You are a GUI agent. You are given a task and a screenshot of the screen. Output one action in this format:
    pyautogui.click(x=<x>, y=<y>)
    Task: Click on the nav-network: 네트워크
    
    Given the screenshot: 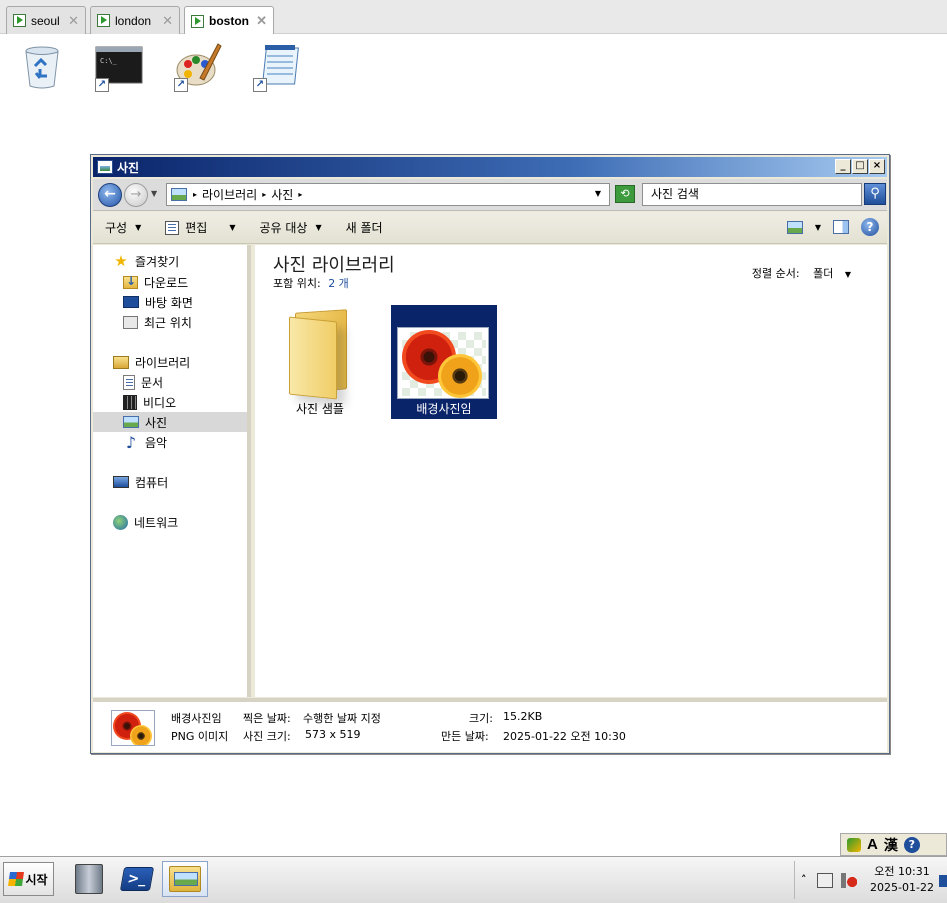 What is the action you would take?
    pyautogui.click(x=145, y=522)
    